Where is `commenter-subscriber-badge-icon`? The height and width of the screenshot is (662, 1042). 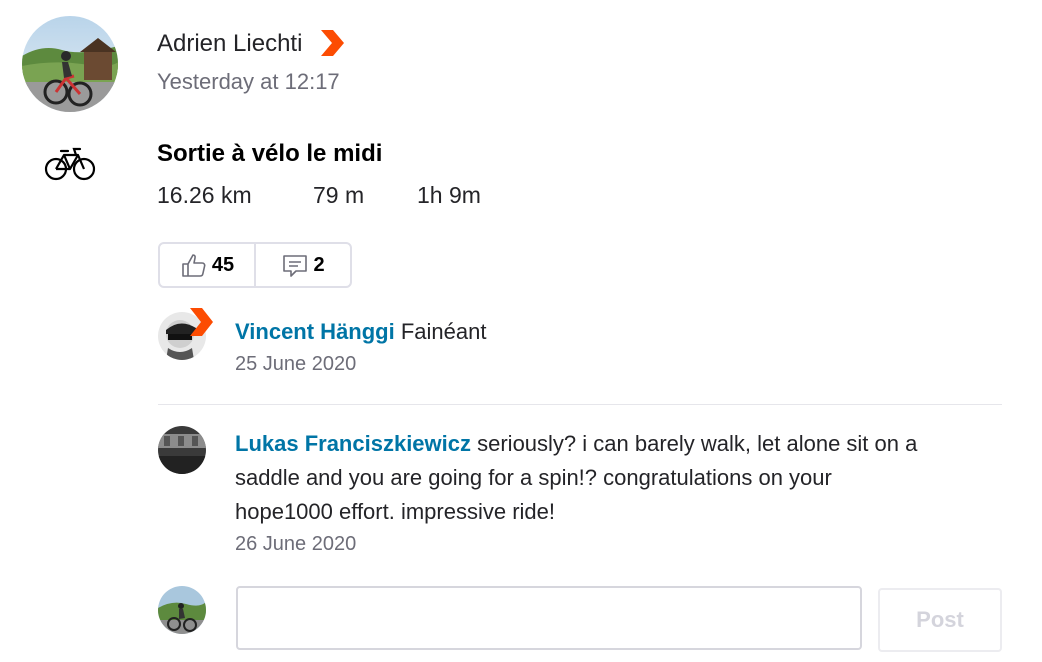 commenter-subscriber-badge-icon is located at coordinates (201, 322).